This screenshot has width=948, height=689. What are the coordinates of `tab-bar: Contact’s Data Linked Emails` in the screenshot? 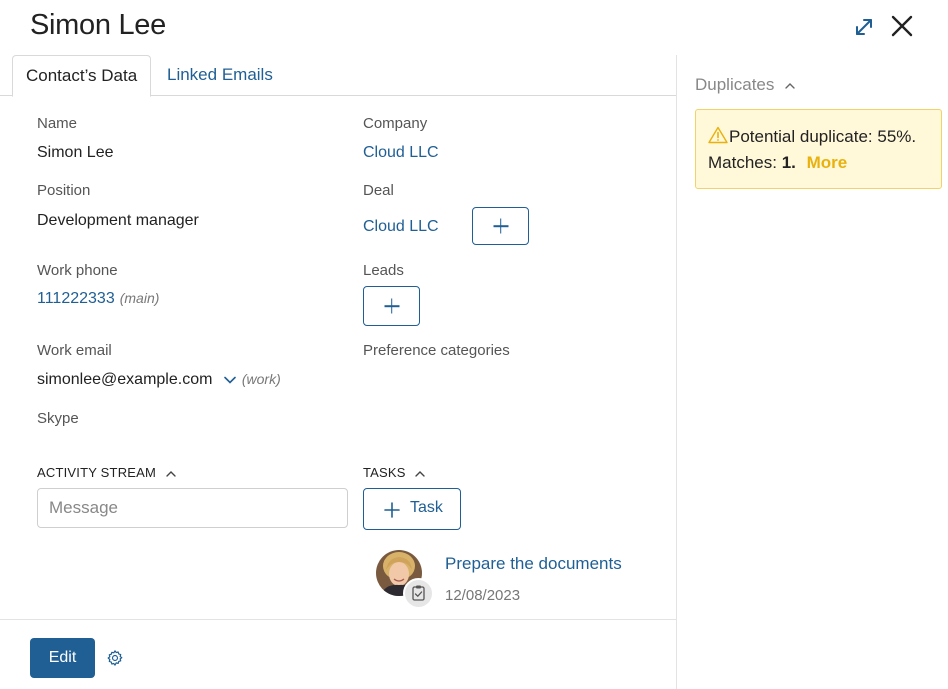 It's located at (338, 76).